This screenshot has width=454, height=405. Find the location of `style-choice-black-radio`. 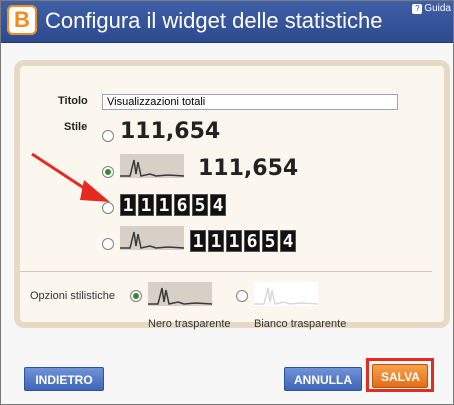

style-choice-black-radio is located at coordinates (136, 296).